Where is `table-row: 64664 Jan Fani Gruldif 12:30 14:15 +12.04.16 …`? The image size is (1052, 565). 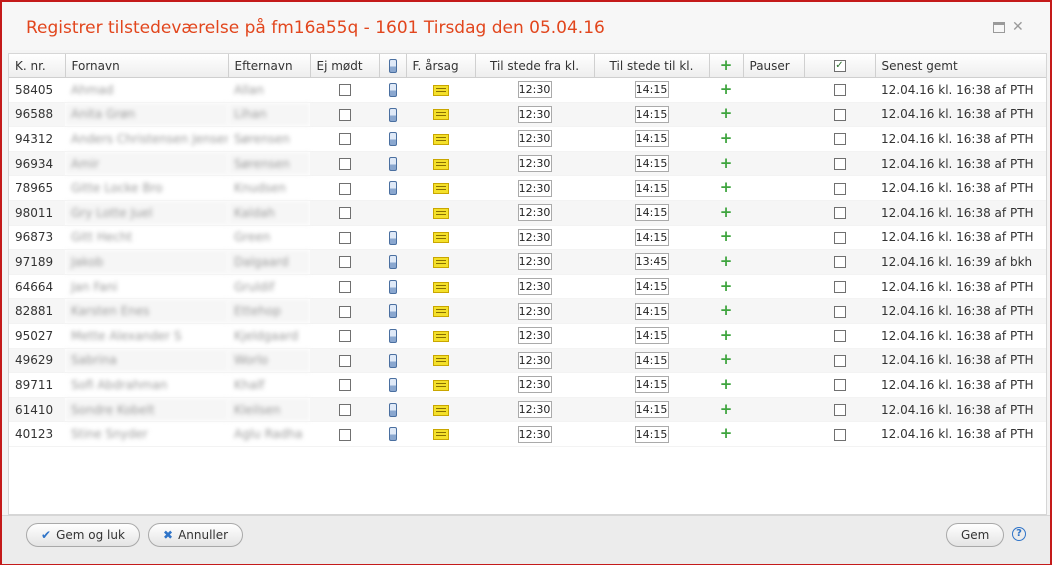 table-row: 64664 Jan Fani Gruldif 12:30 14:15 +12.04.16 … is located at coordinates (527, 287).